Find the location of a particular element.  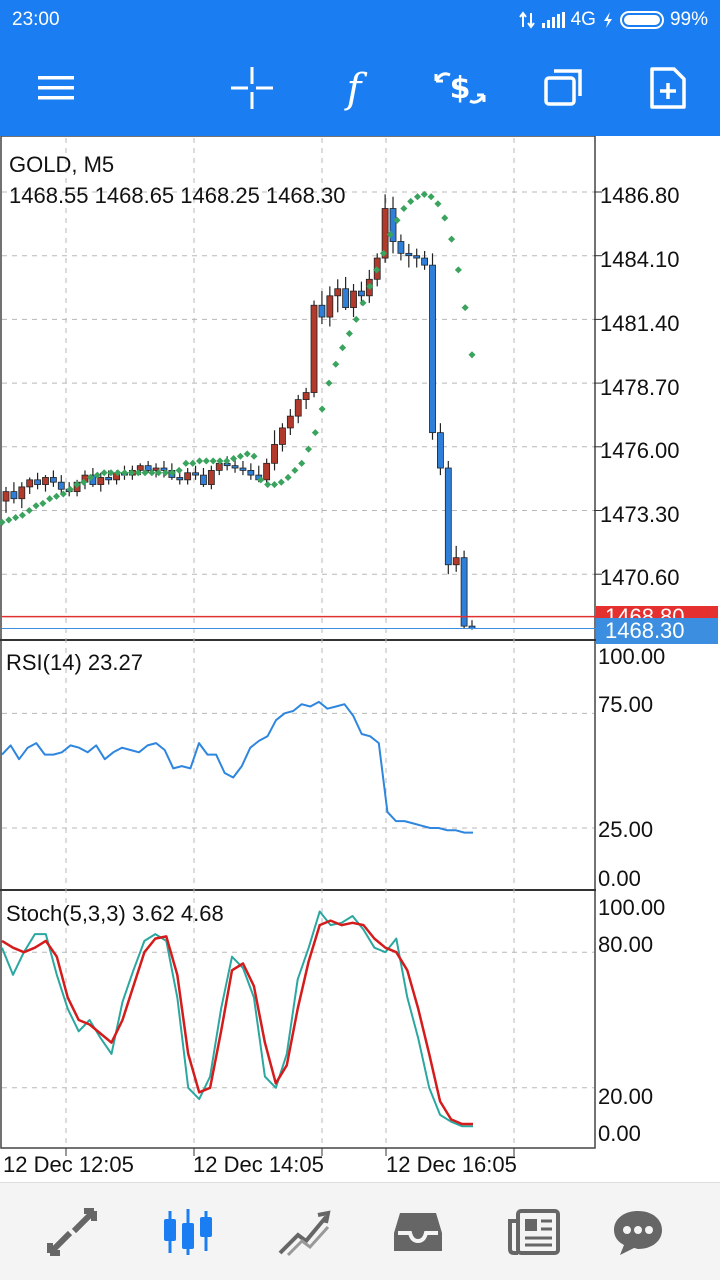

stoch-level: 20.00 is located at coordinates (625, 1096).